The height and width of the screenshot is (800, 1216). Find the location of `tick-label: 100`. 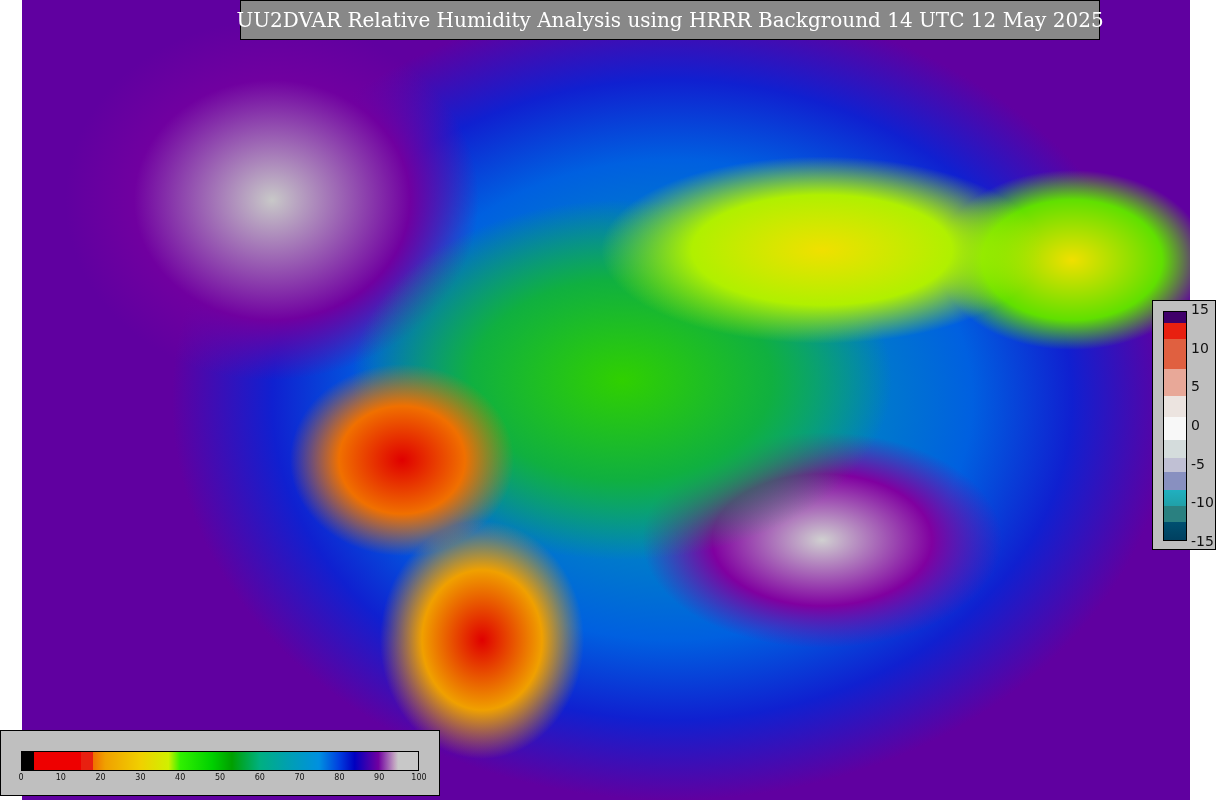

tick-label: 100 is located at coordinates (419, 777).